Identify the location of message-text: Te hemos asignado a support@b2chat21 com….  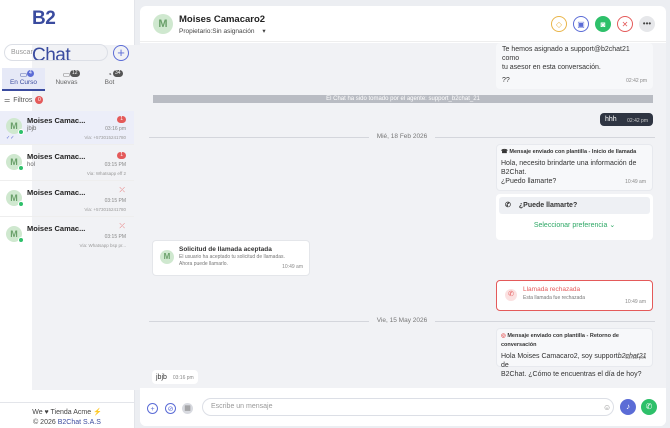
(566, 54).